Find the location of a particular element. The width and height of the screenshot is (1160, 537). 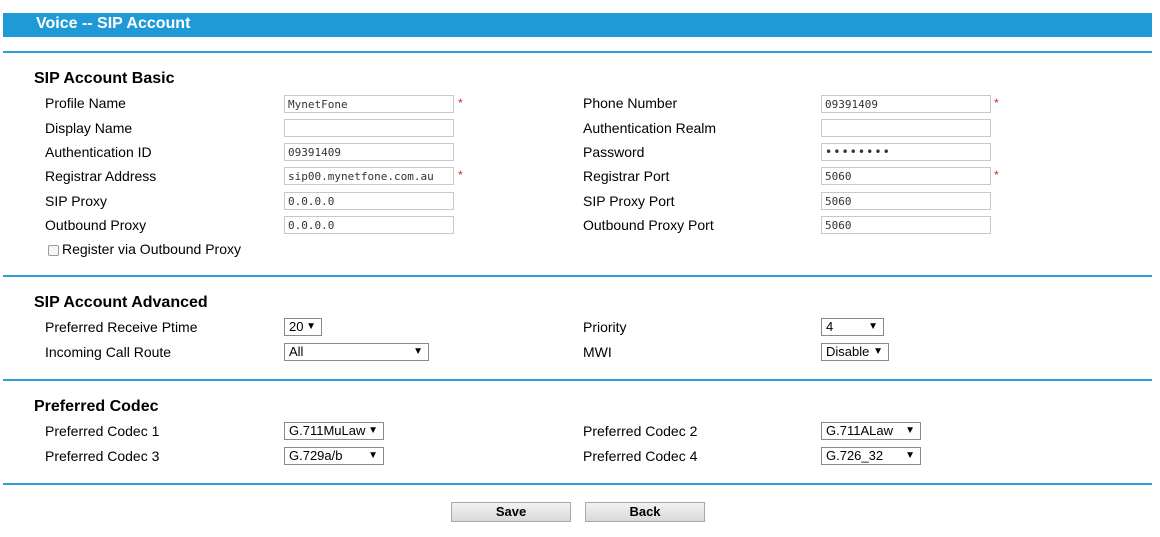

register-via-outbound-label: Register via Outbound Proxy is located at coordinates (151, 249).